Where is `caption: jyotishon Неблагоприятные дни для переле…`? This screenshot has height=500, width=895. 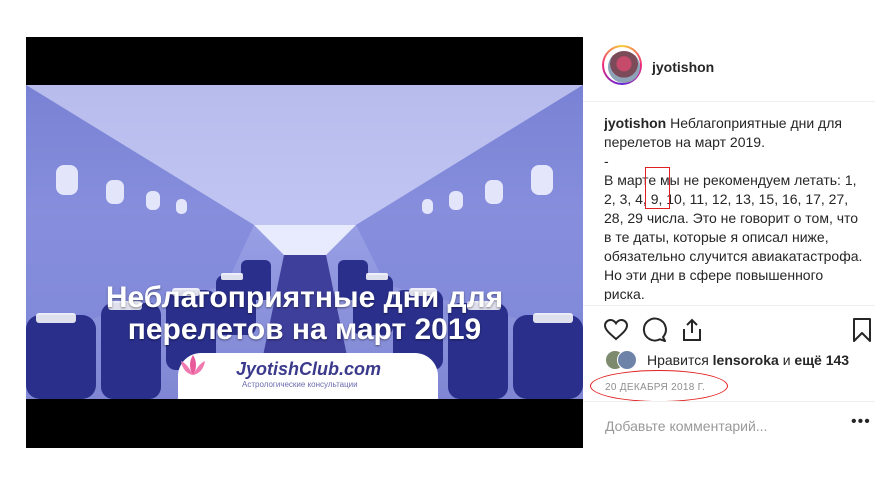
caption: jyotishon Неблагоприятные дни для переле… is located at coordinates (735, 207).